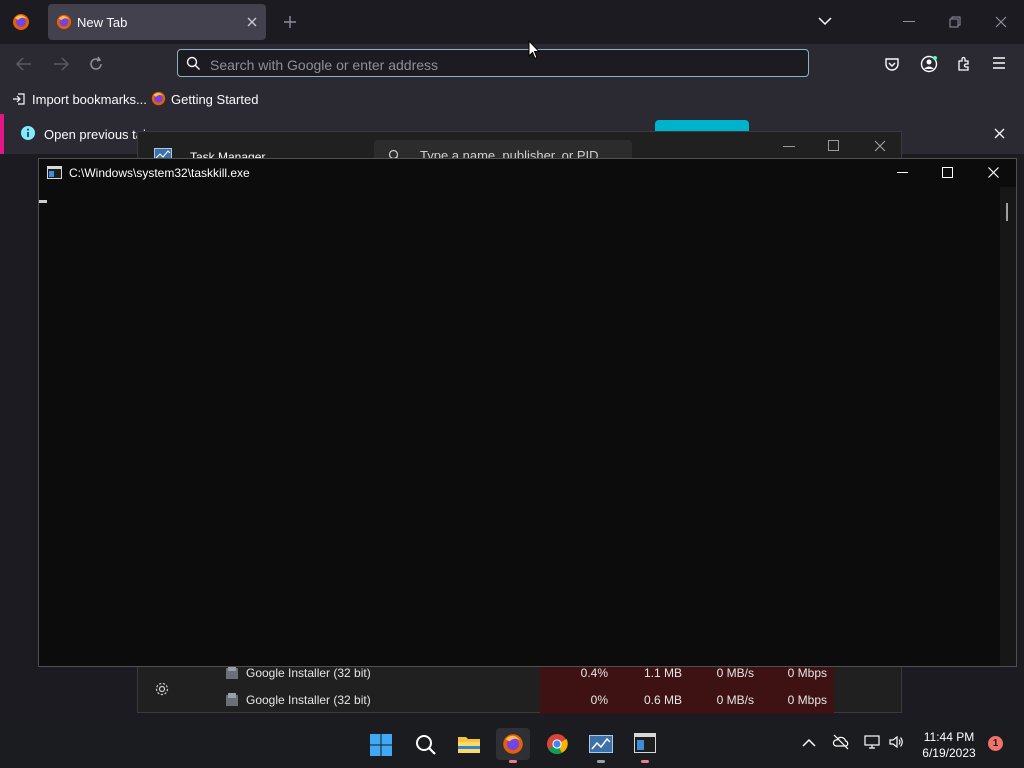  What do you see at coordinates (993, 172) in the screenshot?
I see `console-close-icon` at bounding box center [993, 172].